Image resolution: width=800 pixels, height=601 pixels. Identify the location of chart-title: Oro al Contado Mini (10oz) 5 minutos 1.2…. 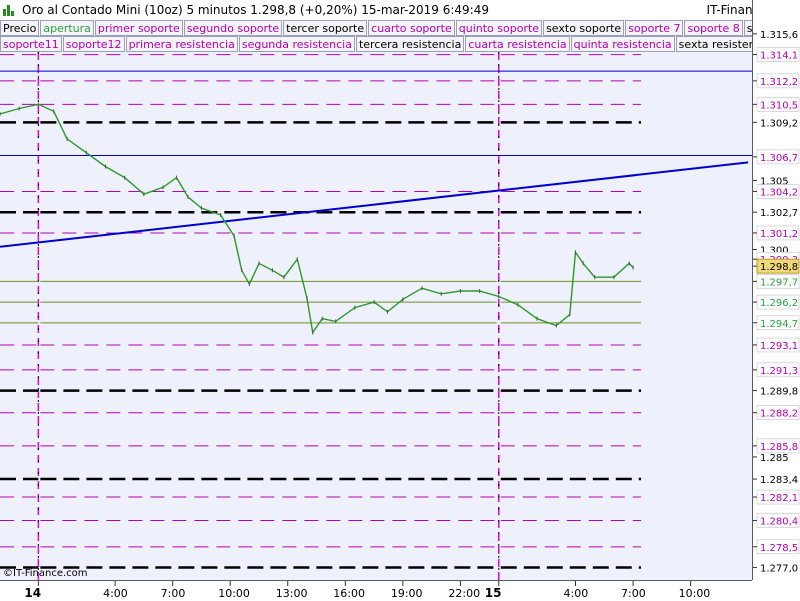
(255, 10).